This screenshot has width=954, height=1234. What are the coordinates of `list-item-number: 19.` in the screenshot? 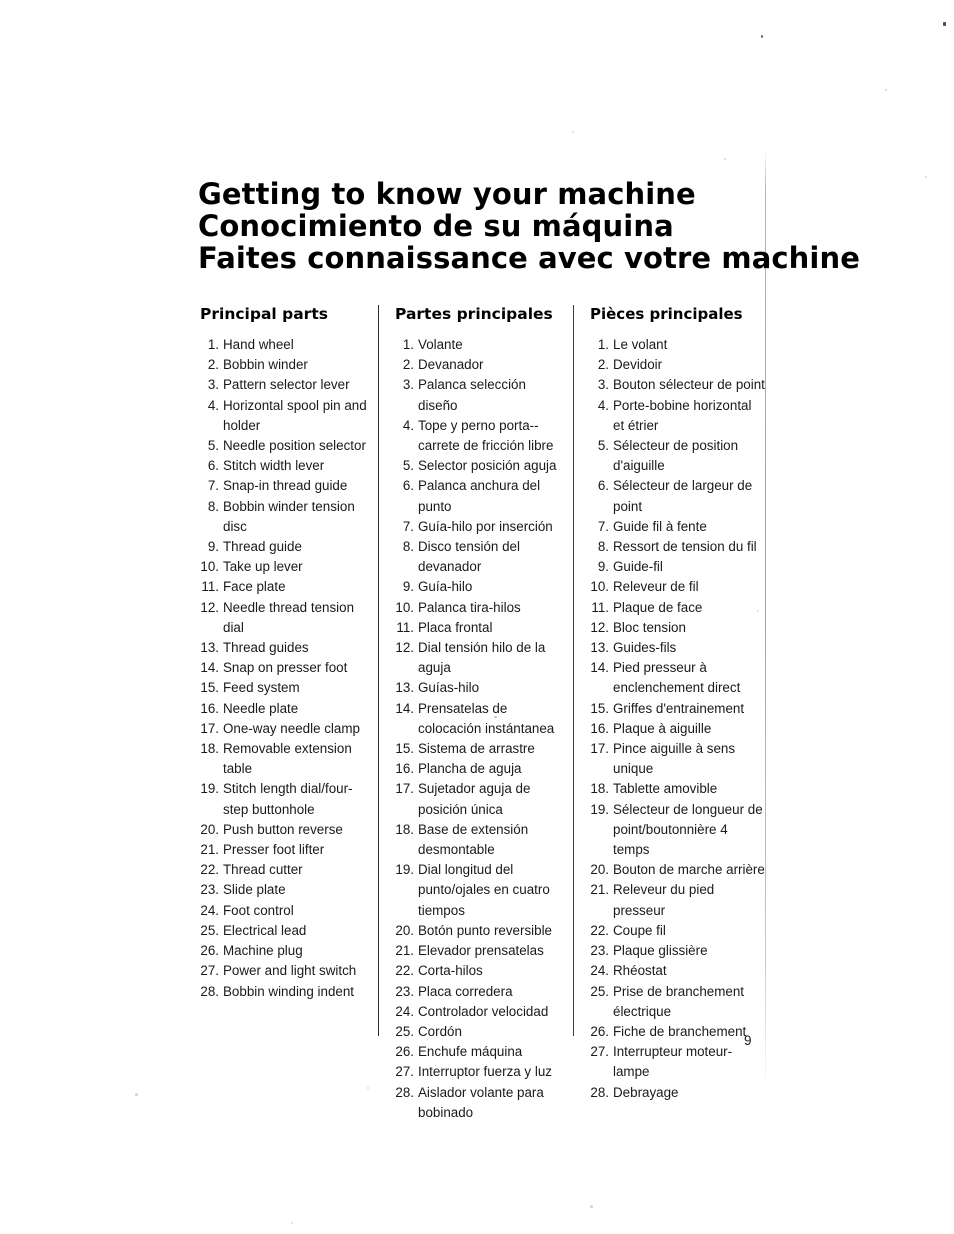 It's located at (599, 809).